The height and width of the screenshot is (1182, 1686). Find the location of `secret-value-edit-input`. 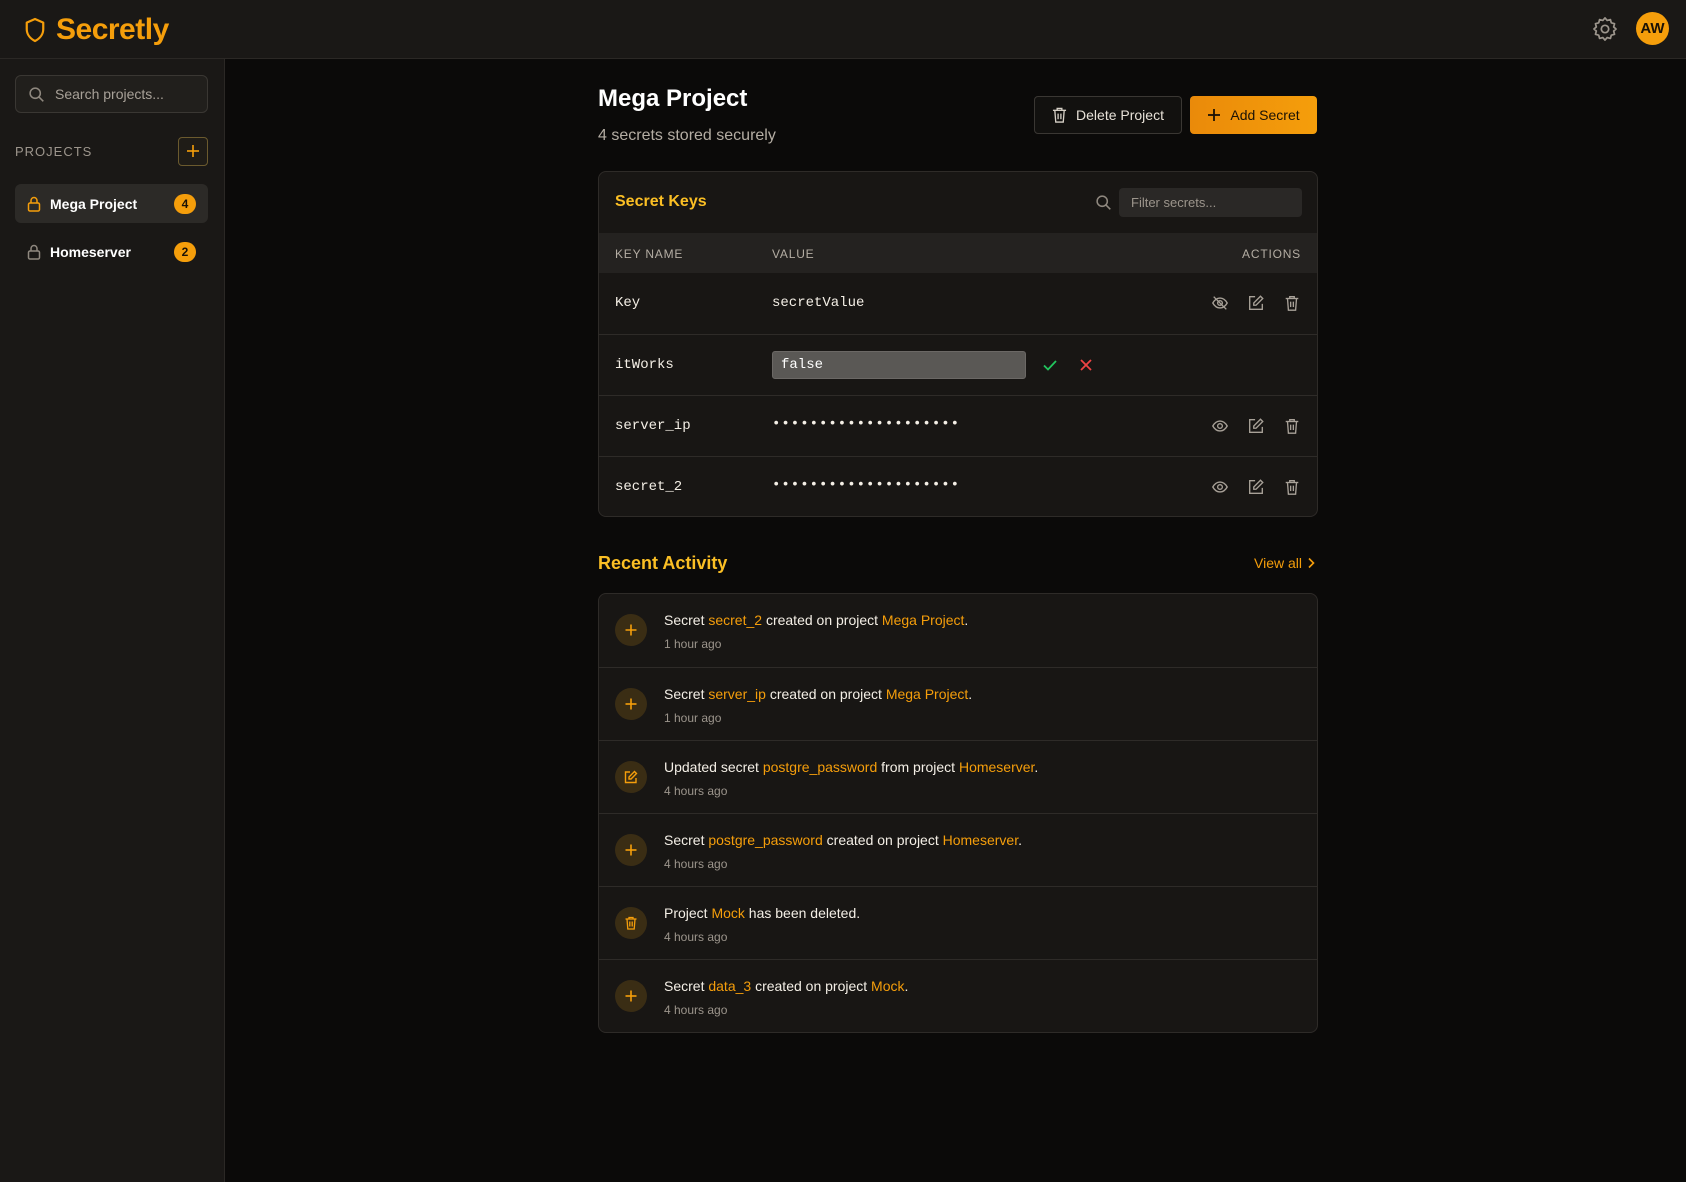

secret-value-edit-input is located at coordinates (899, 365).